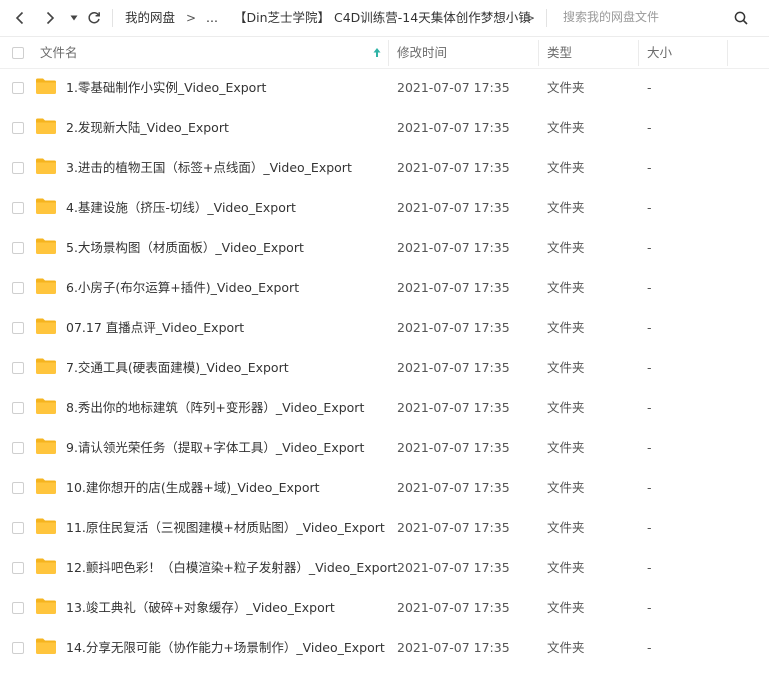  Describe the element at coordinates (50, 18) in the screenshot. I see `forward-button` at that location.